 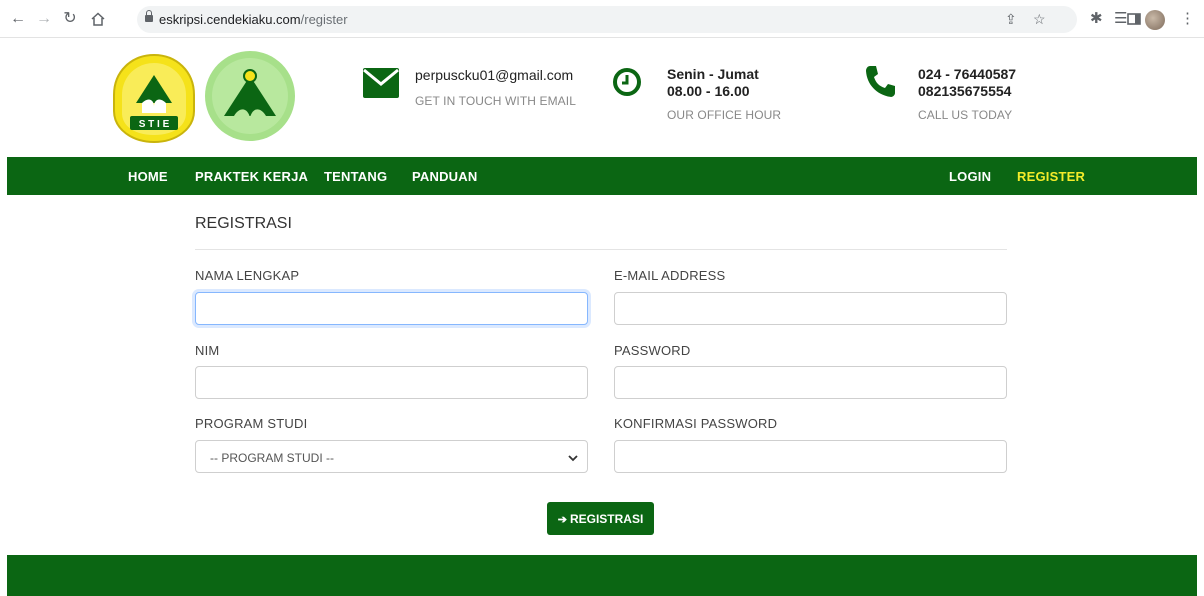 What do you see at coordinates (391, 456) in the screenshot?
I see `program-studi-select: -- PROGRAM STUDI --` at bounding box center [391, 456].